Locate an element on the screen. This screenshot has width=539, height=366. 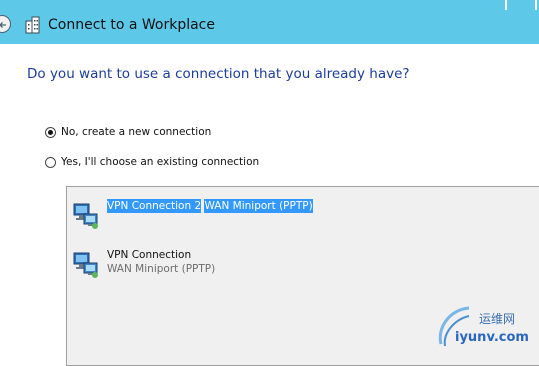
option-existing-connection: Yes, I'll choose an existing connection is located at coordinates (152, 162).